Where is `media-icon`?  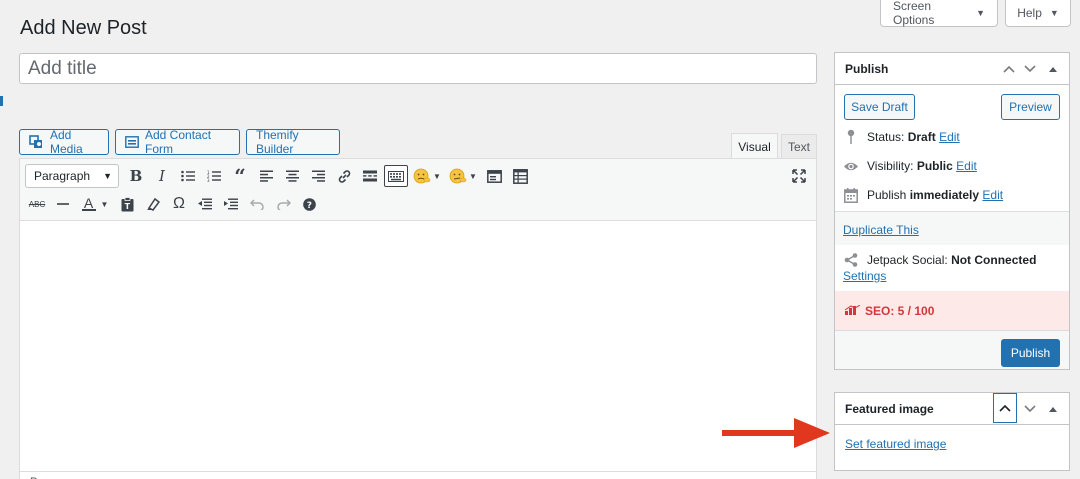
media-icon is located at coordinates (36, 142).